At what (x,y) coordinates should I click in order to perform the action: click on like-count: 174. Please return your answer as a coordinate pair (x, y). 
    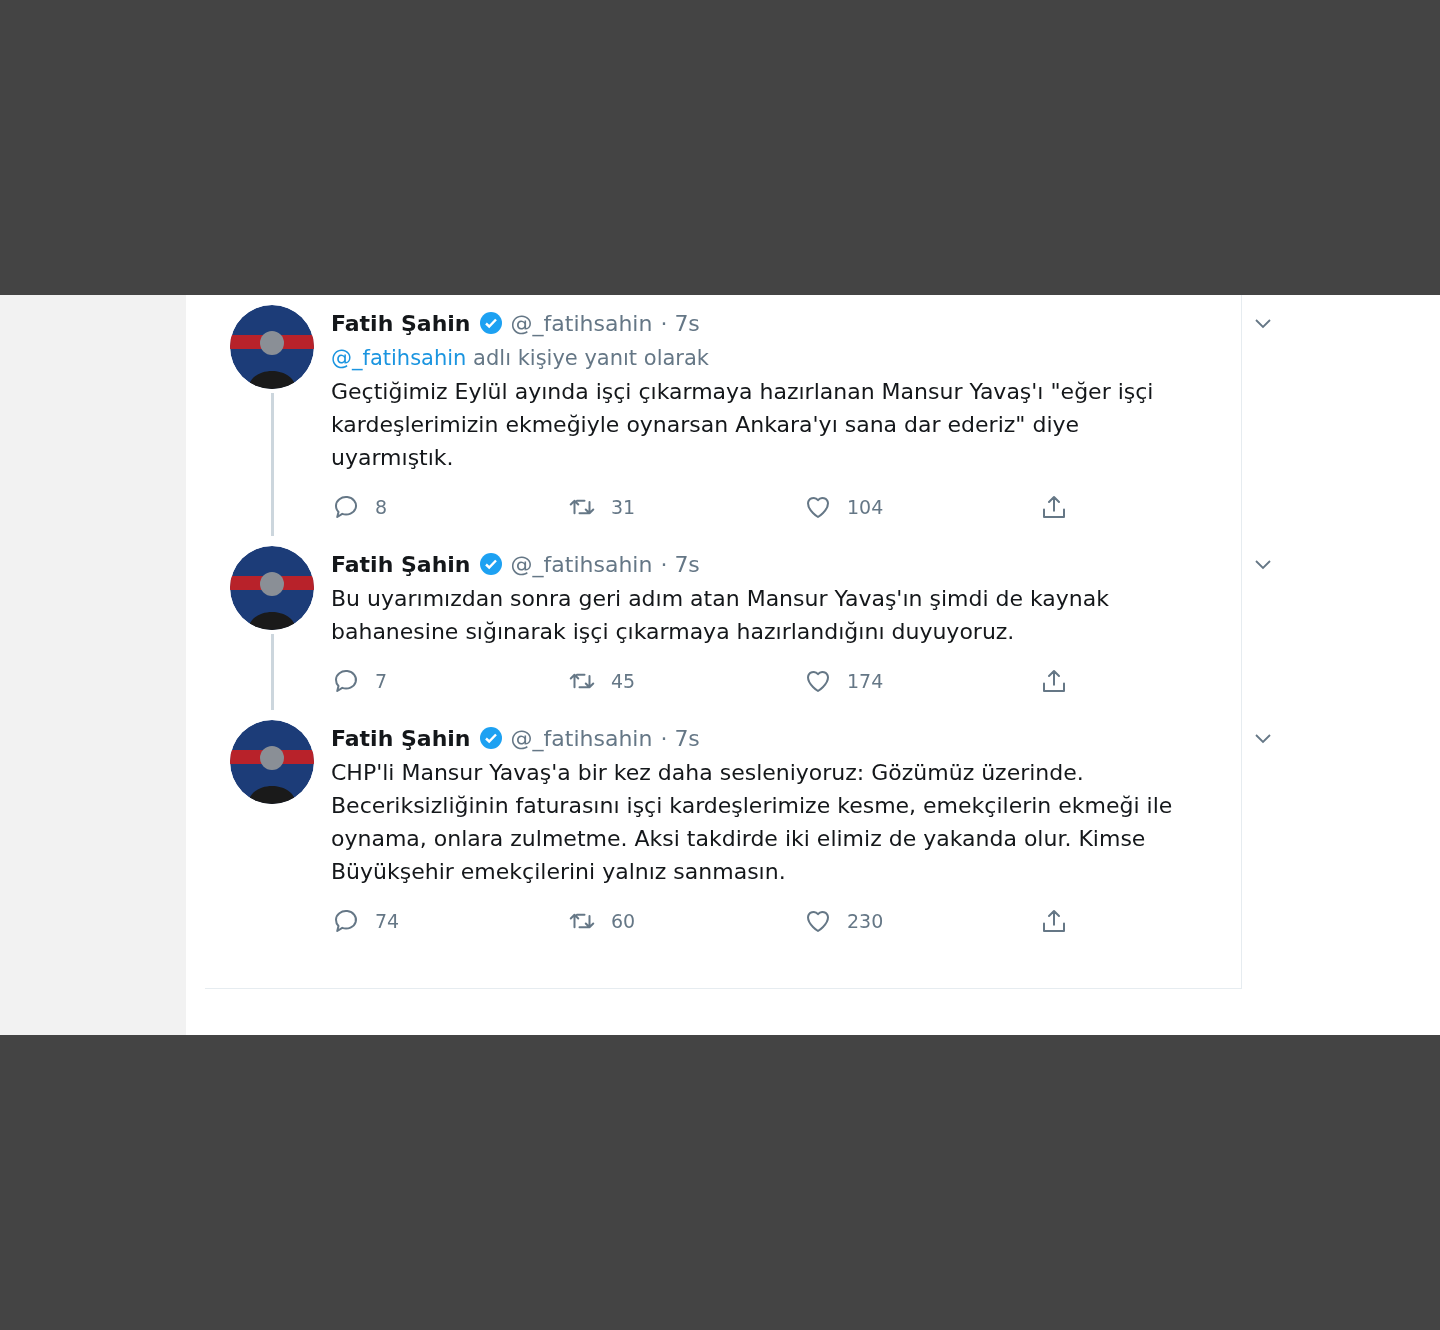
    Looking at the image, I should click on (865, 681).